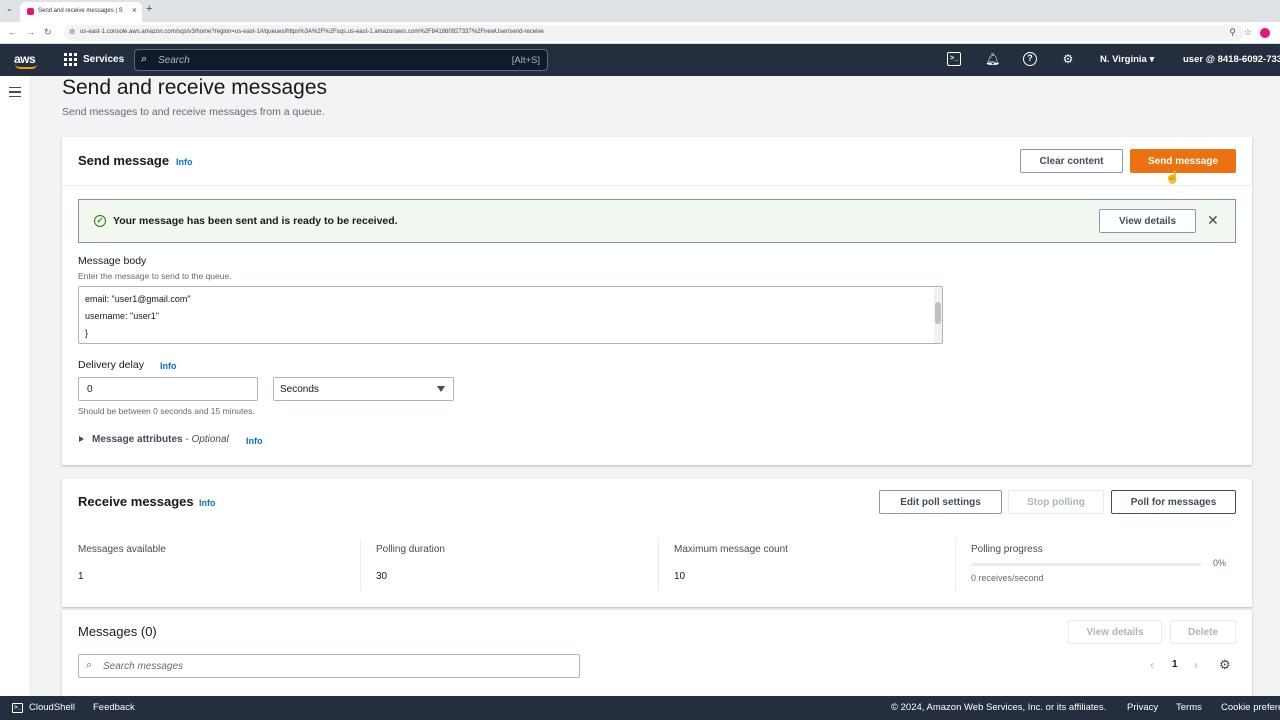 Image resolution: width=1280 pixels, height=720 pixels. I want to click on services-grid-icon, so click(70, 59).